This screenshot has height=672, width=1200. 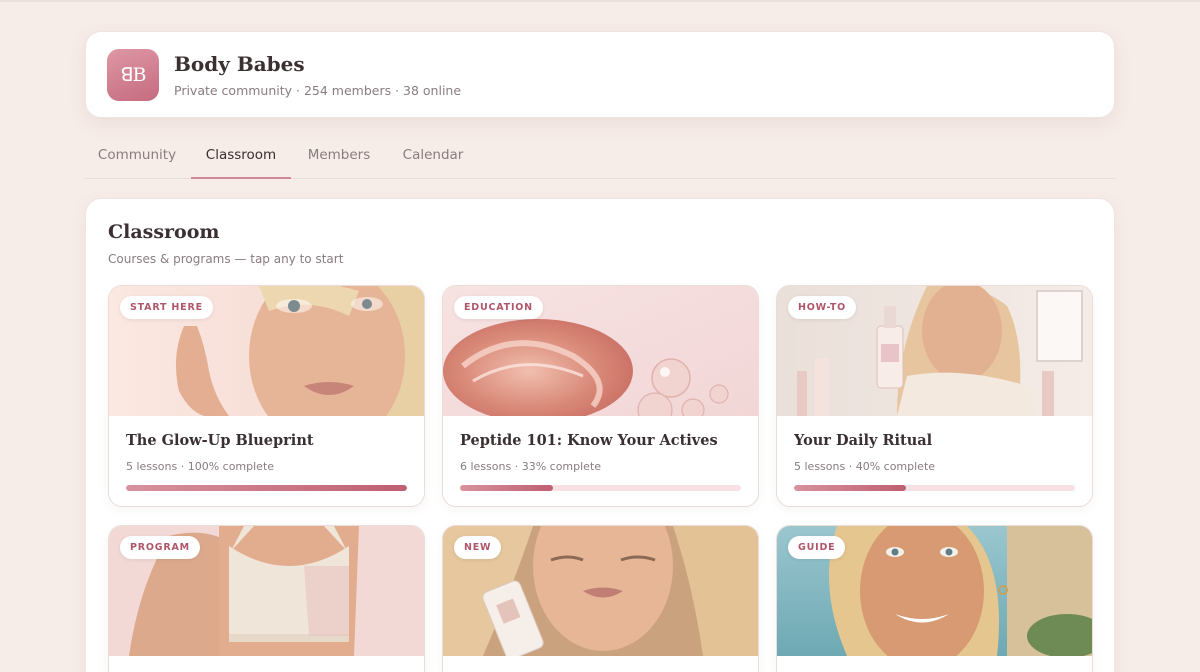 I want to click on tab-calendar: Calendar, so click(x=433, y=158).